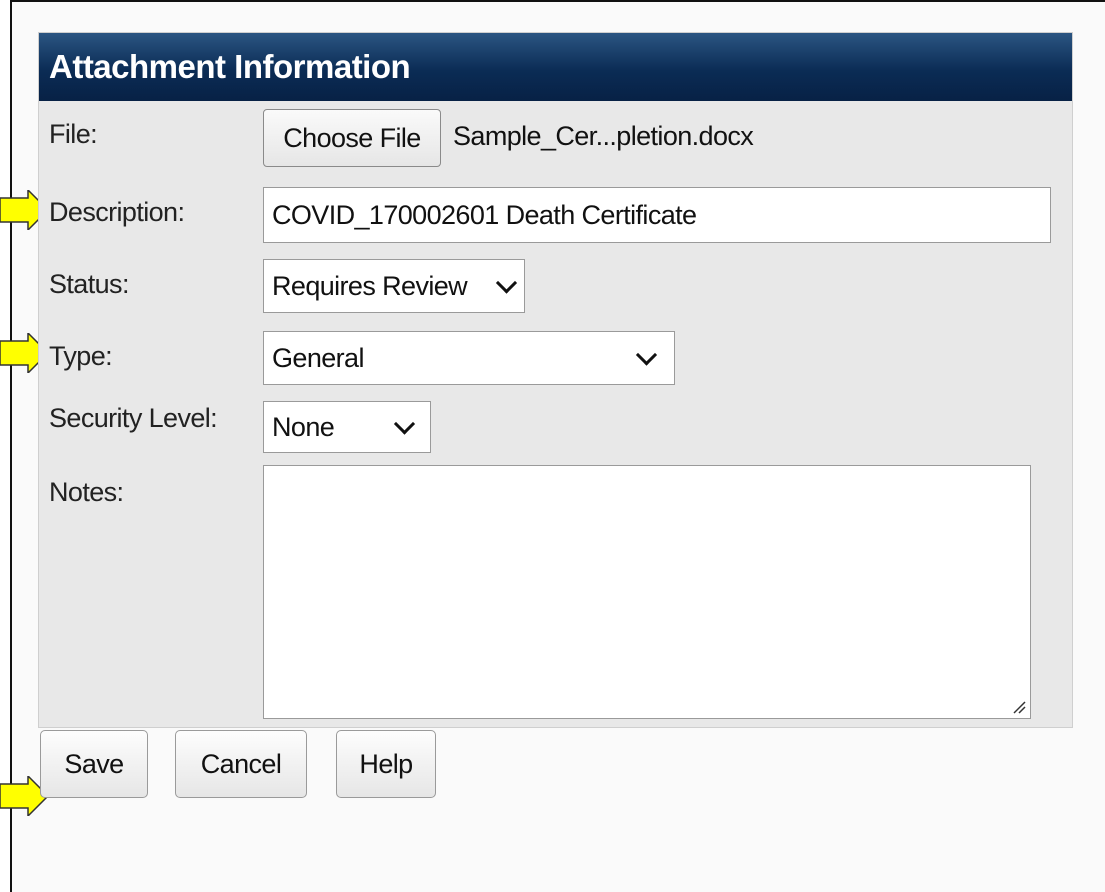 The height and width of the screenshot is (892, 1105). I want to click on resize-grip-icon, so click(1019, 707).